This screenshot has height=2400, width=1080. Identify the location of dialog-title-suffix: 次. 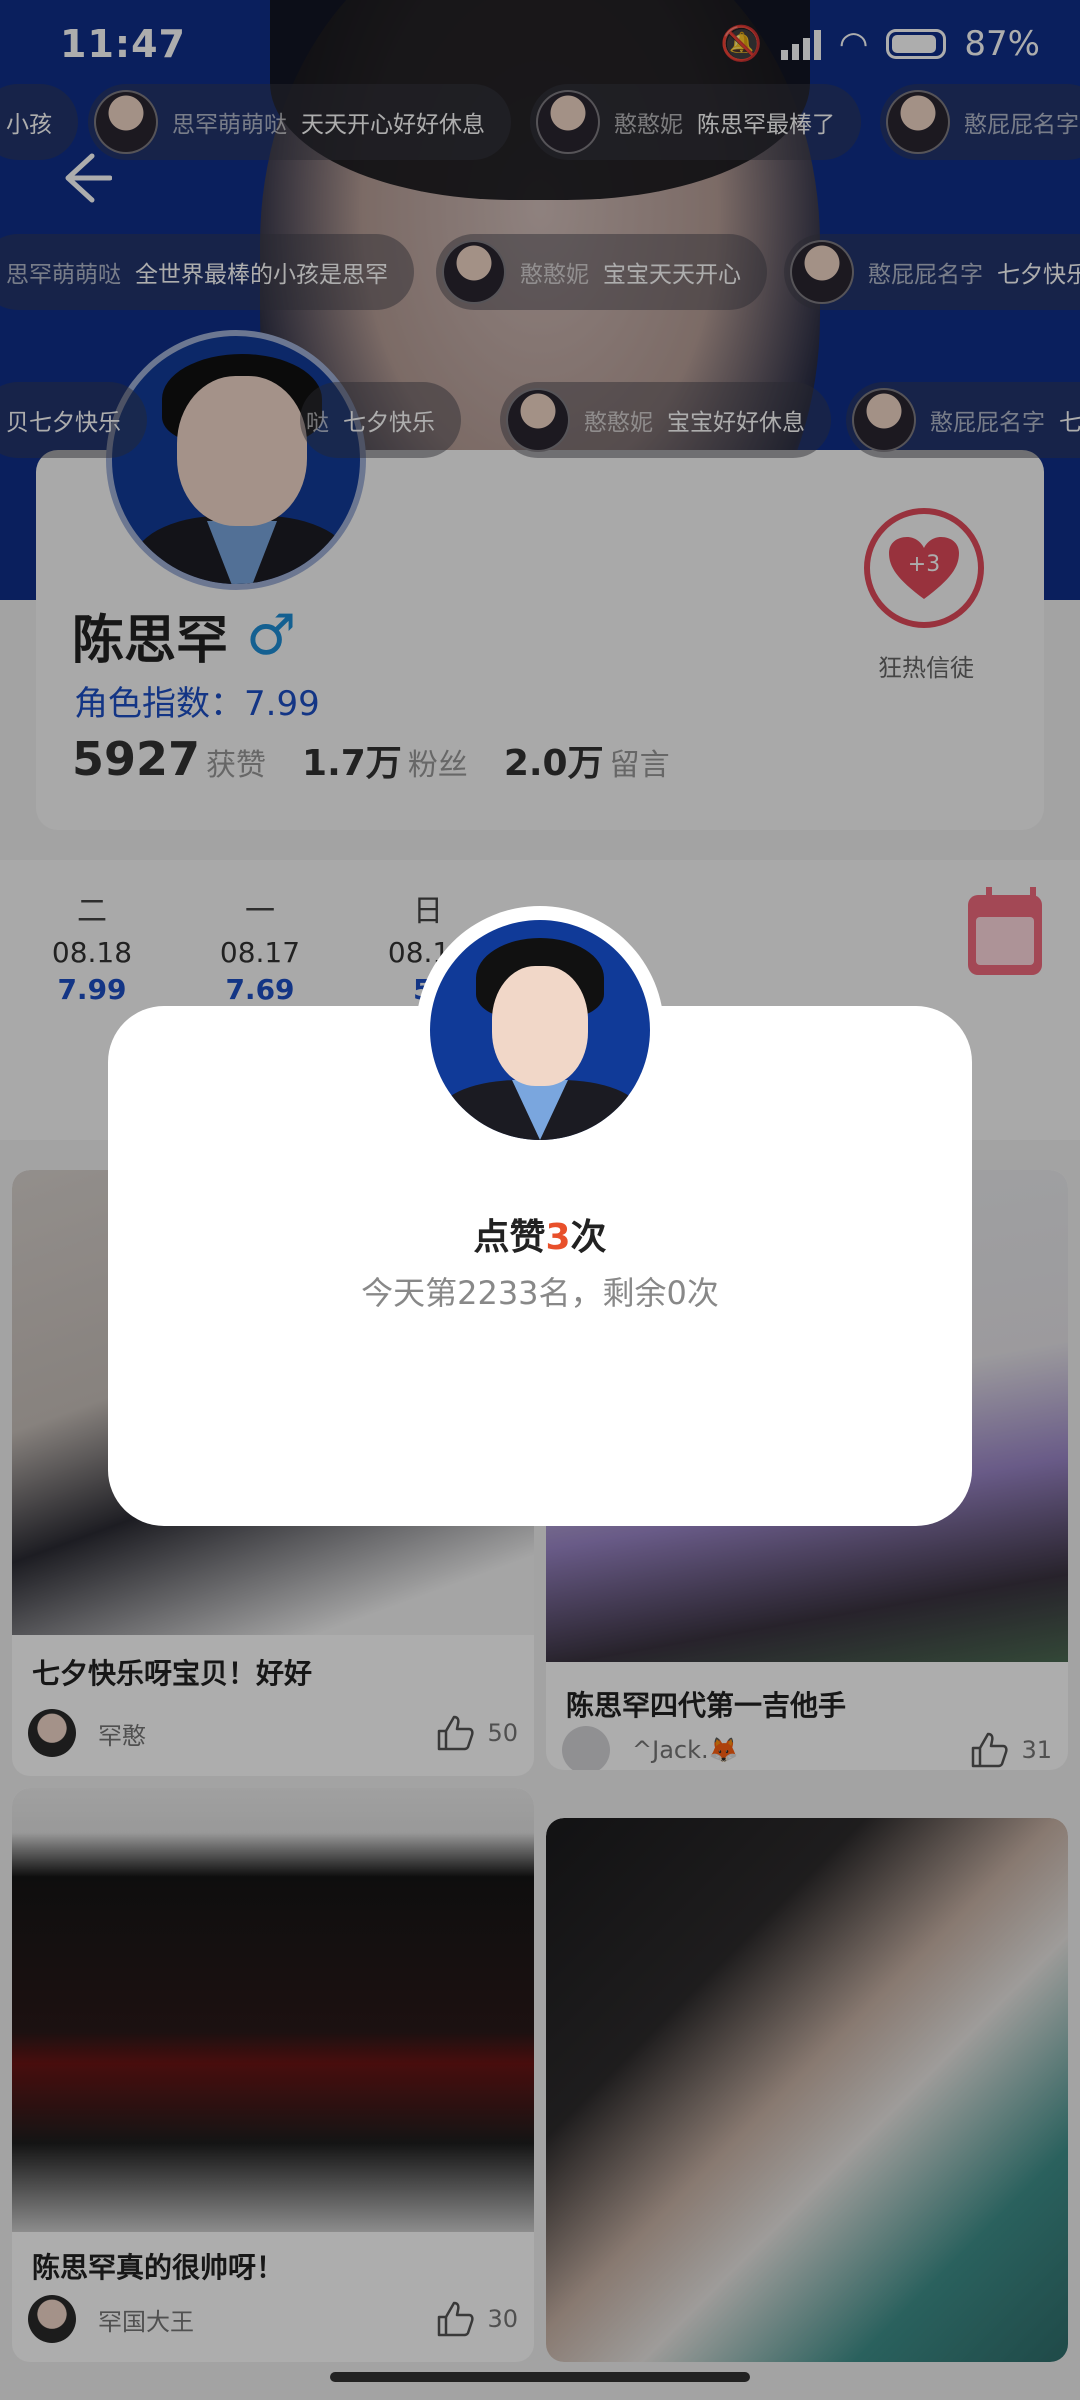
(588, 1237).